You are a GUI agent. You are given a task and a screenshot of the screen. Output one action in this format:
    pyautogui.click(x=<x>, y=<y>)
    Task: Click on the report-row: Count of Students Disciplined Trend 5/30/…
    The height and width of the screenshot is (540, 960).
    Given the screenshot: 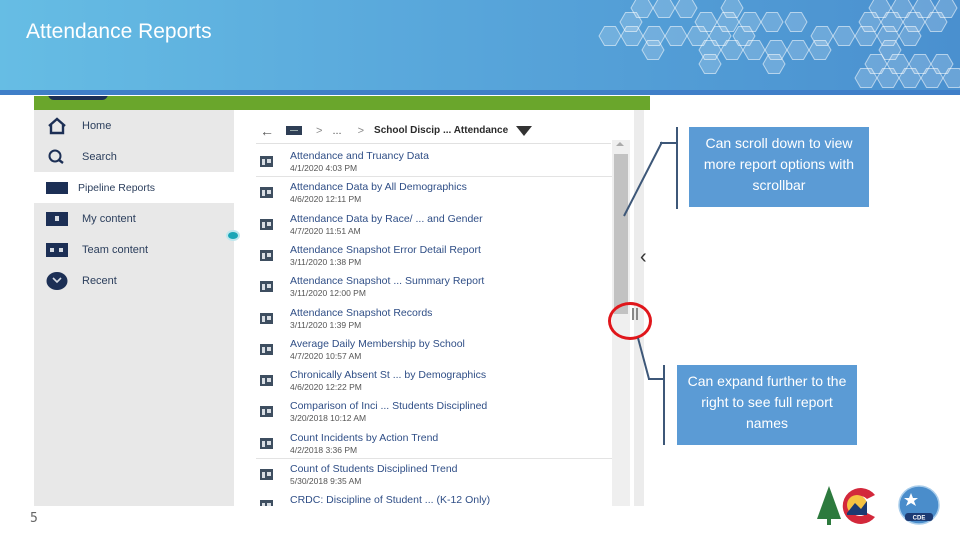 What is the action you would take?
    pyautogui.click(x=436, y=474)
    